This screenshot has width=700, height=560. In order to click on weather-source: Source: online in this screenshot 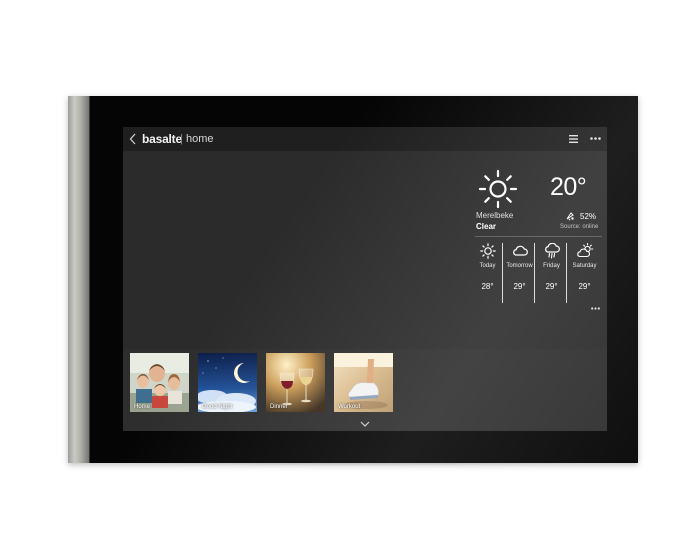, I will do `click(579, 227)`.